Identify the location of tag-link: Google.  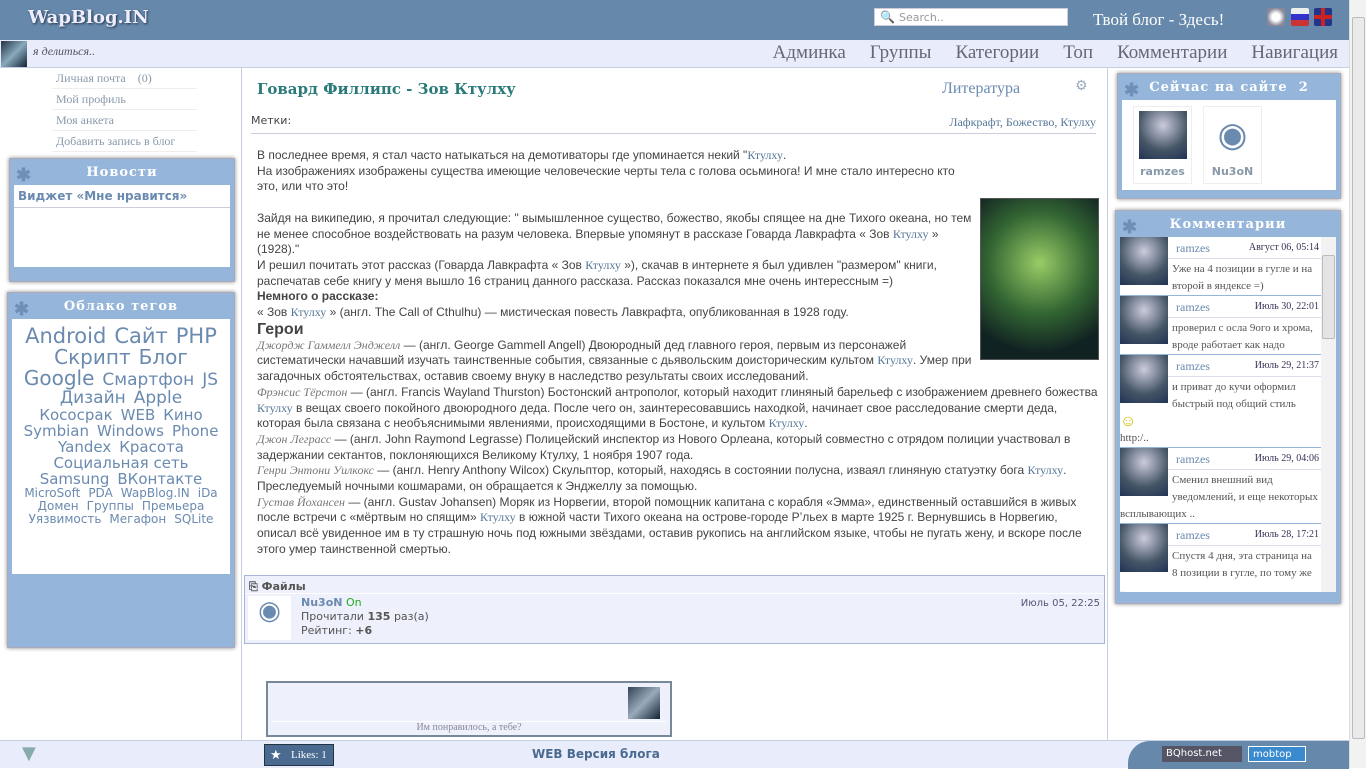
(59, 378).